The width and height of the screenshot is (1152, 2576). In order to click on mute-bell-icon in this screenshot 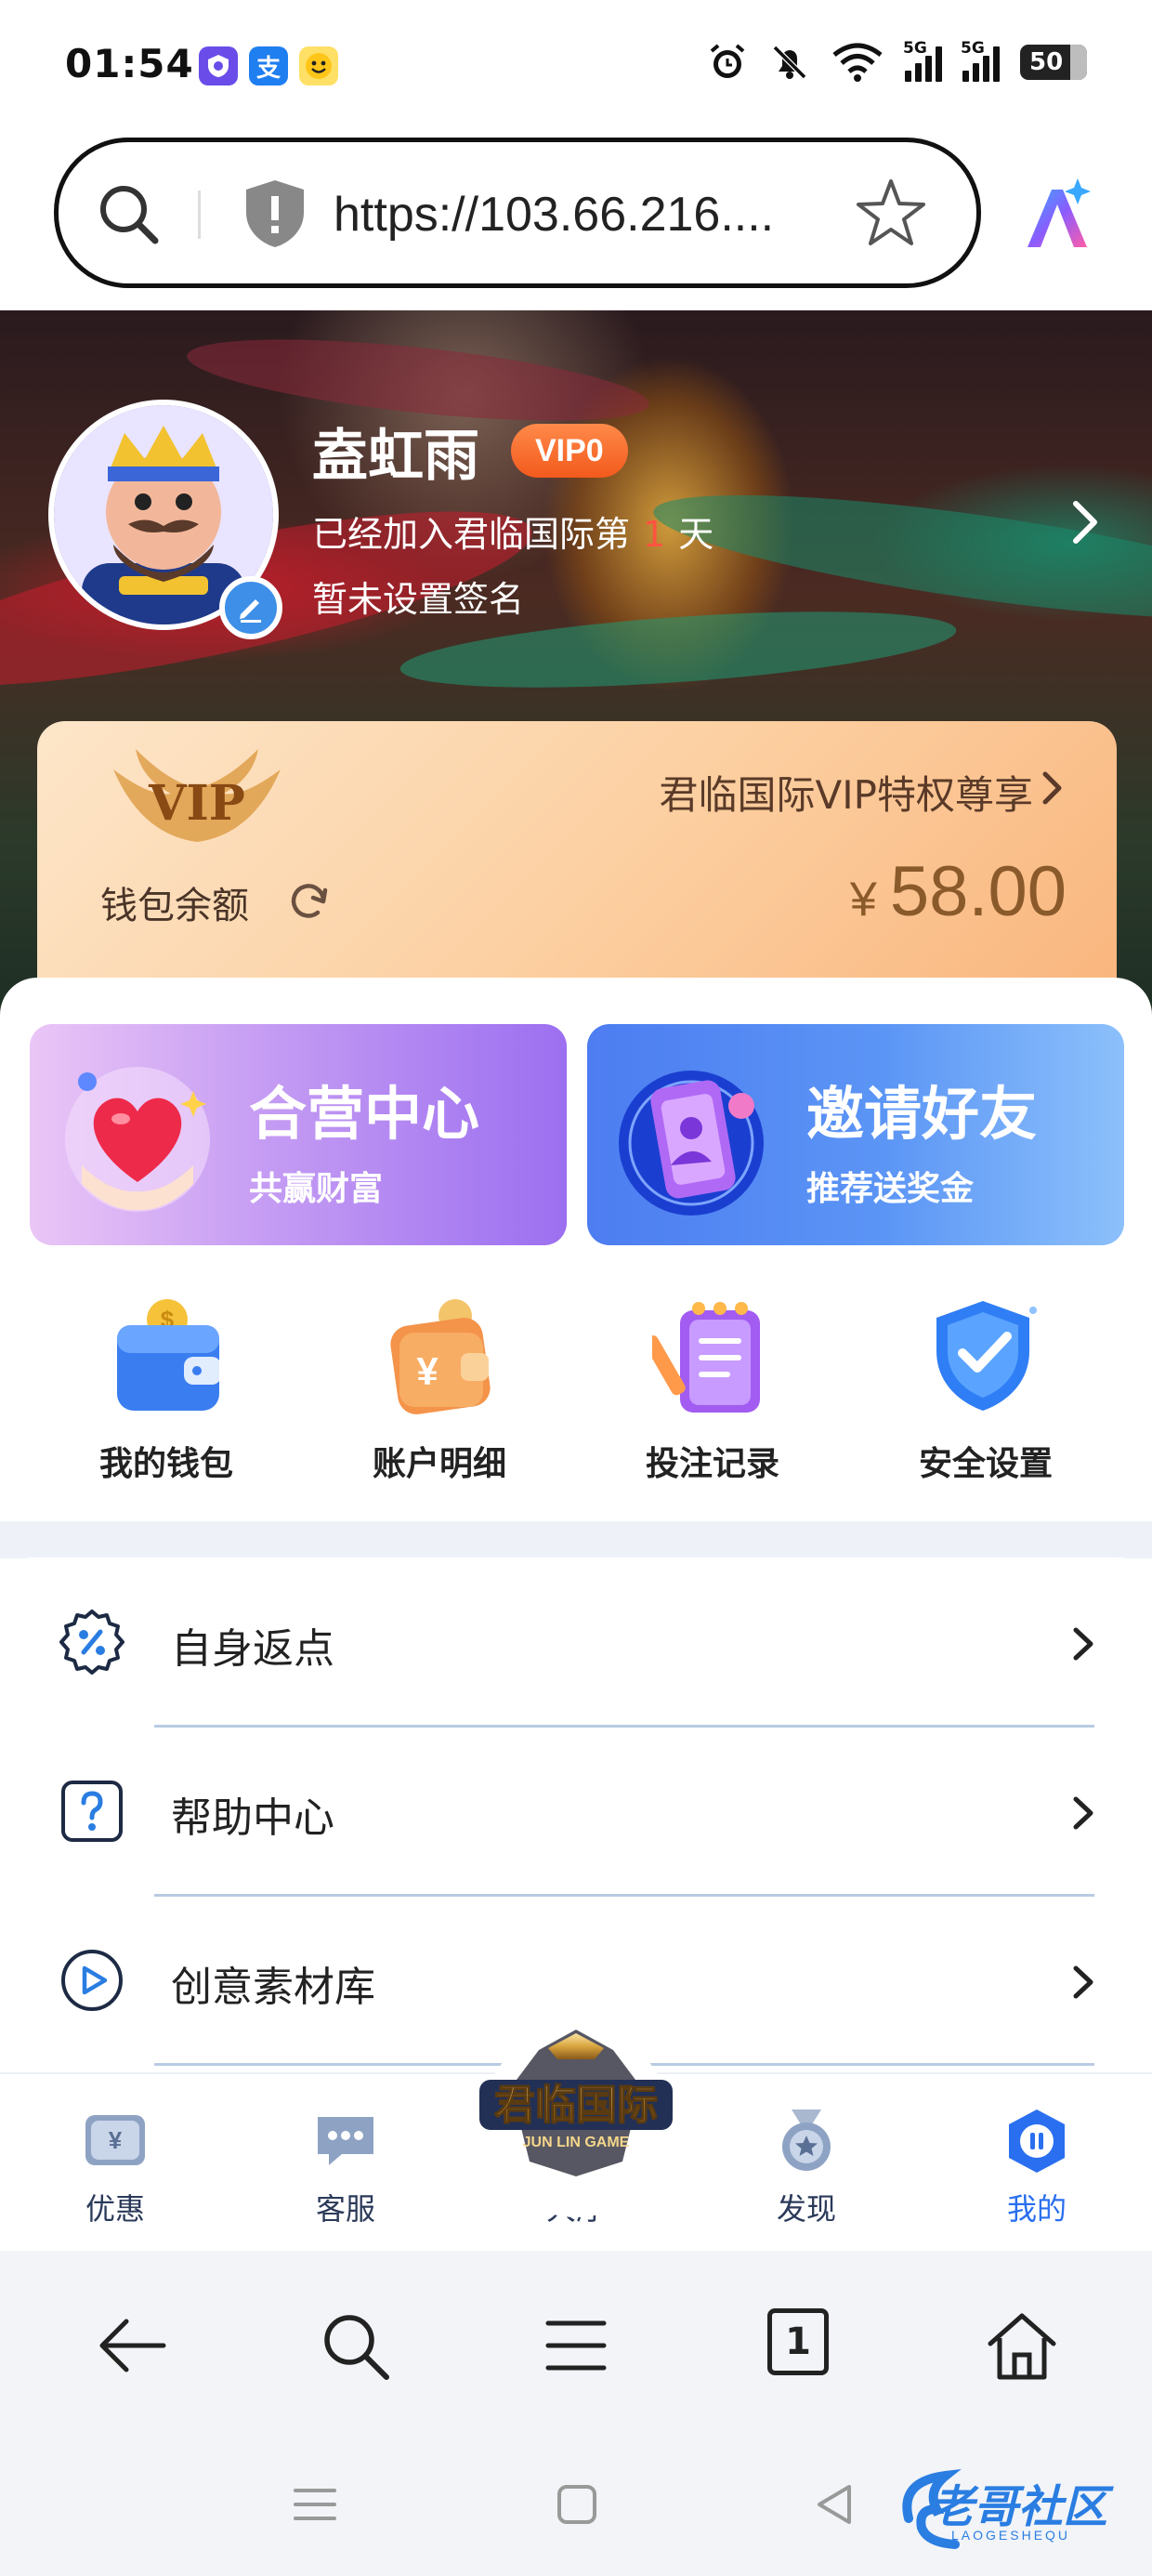, I will do `click(789, 62)`.